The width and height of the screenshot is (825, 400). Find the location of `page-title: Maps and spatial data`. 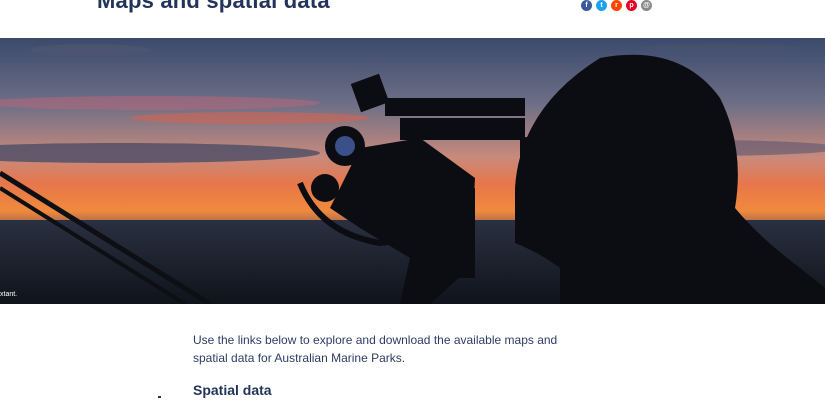

page-title: Maps and spatial data is located at coordinates (213, 6).